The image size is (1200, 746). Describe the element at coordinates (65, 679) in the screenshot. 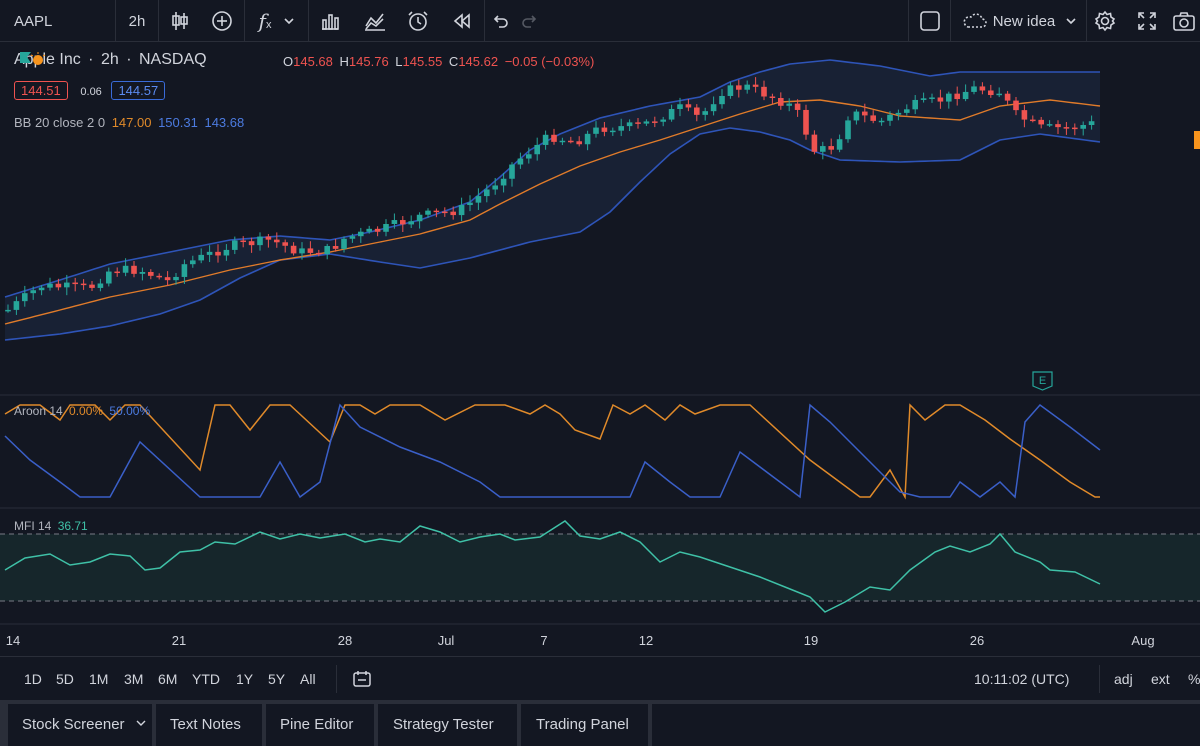

I see `range-button-5d: 5D` at that location.